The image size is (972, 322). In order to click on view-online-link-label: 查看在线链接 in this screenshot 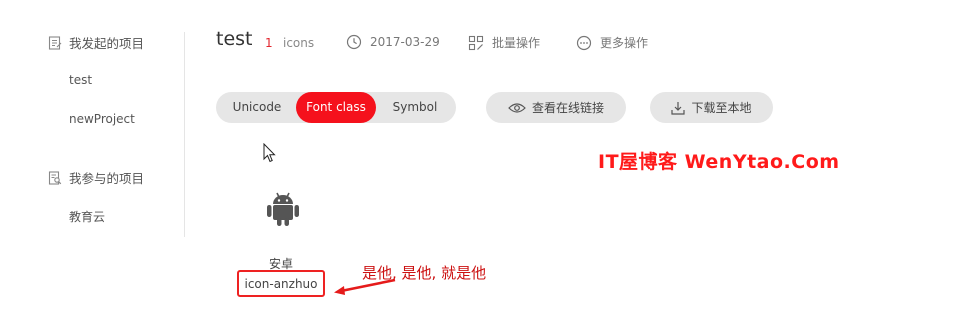, I will do `click(567, 108)`.